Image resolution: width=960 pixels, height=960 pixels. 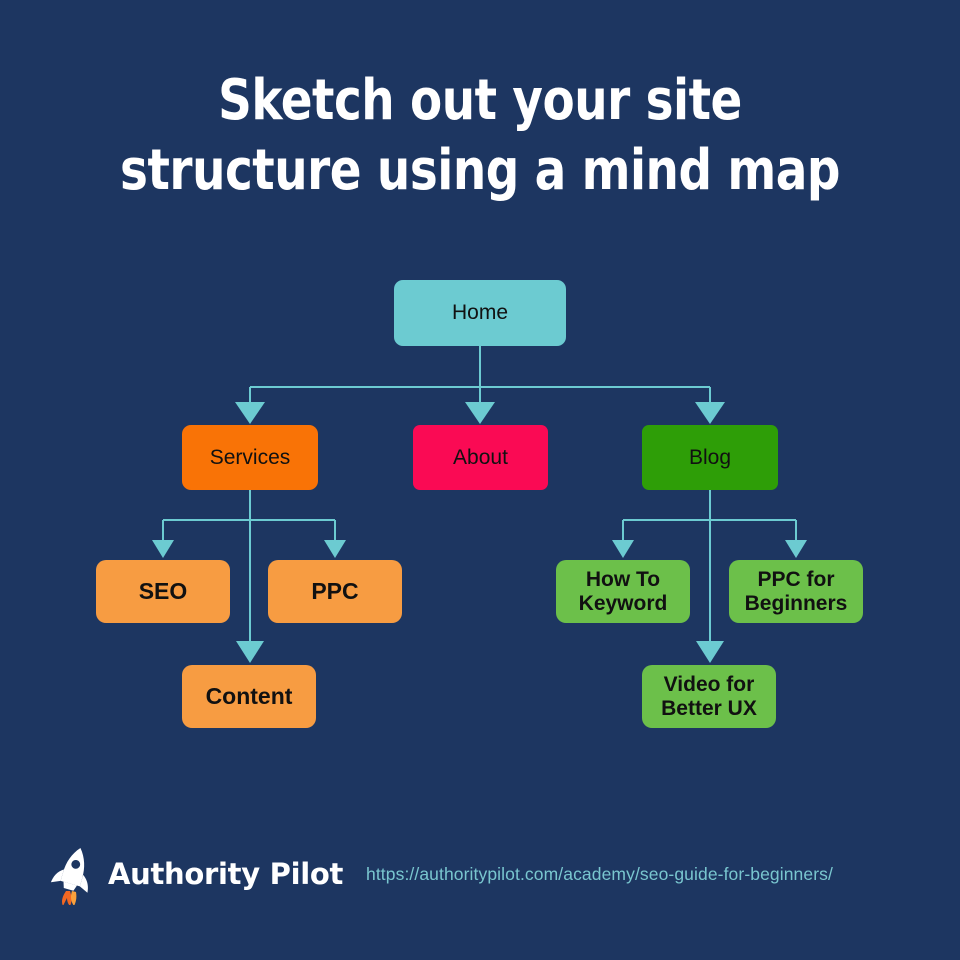 I want to click on node-services-label: Services, so click(x=250, y=457).